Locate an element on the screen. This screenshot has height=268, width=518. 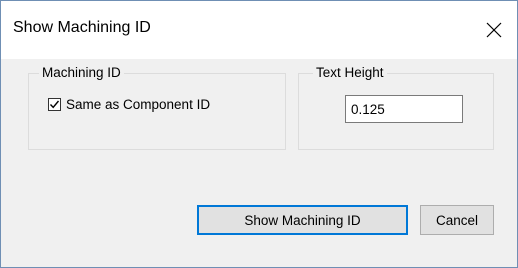
text-height-group: Text Height is located at coordinates (396, 107).